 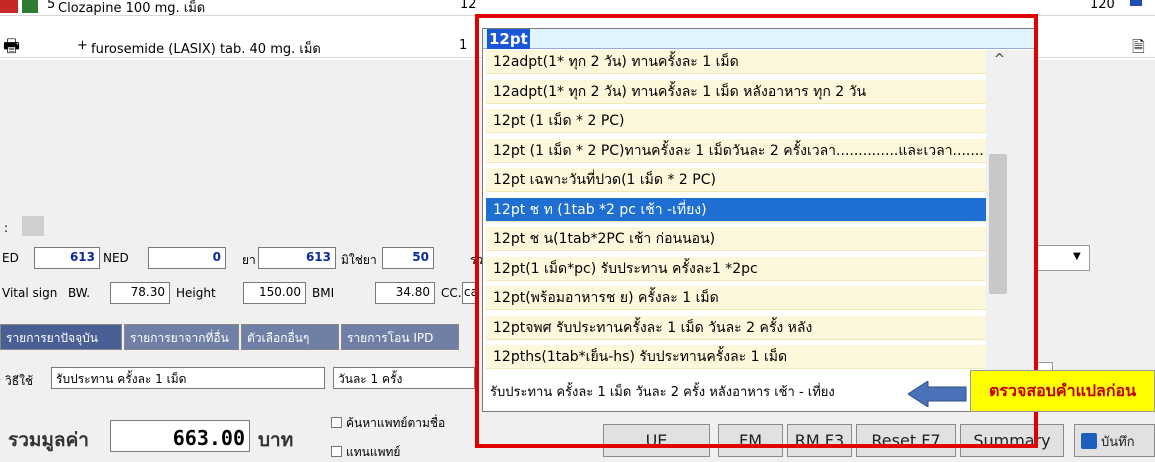 I want to click on tab-outside-drugs: รายการยาจากที่อื่น, so click(x=181, y=337).